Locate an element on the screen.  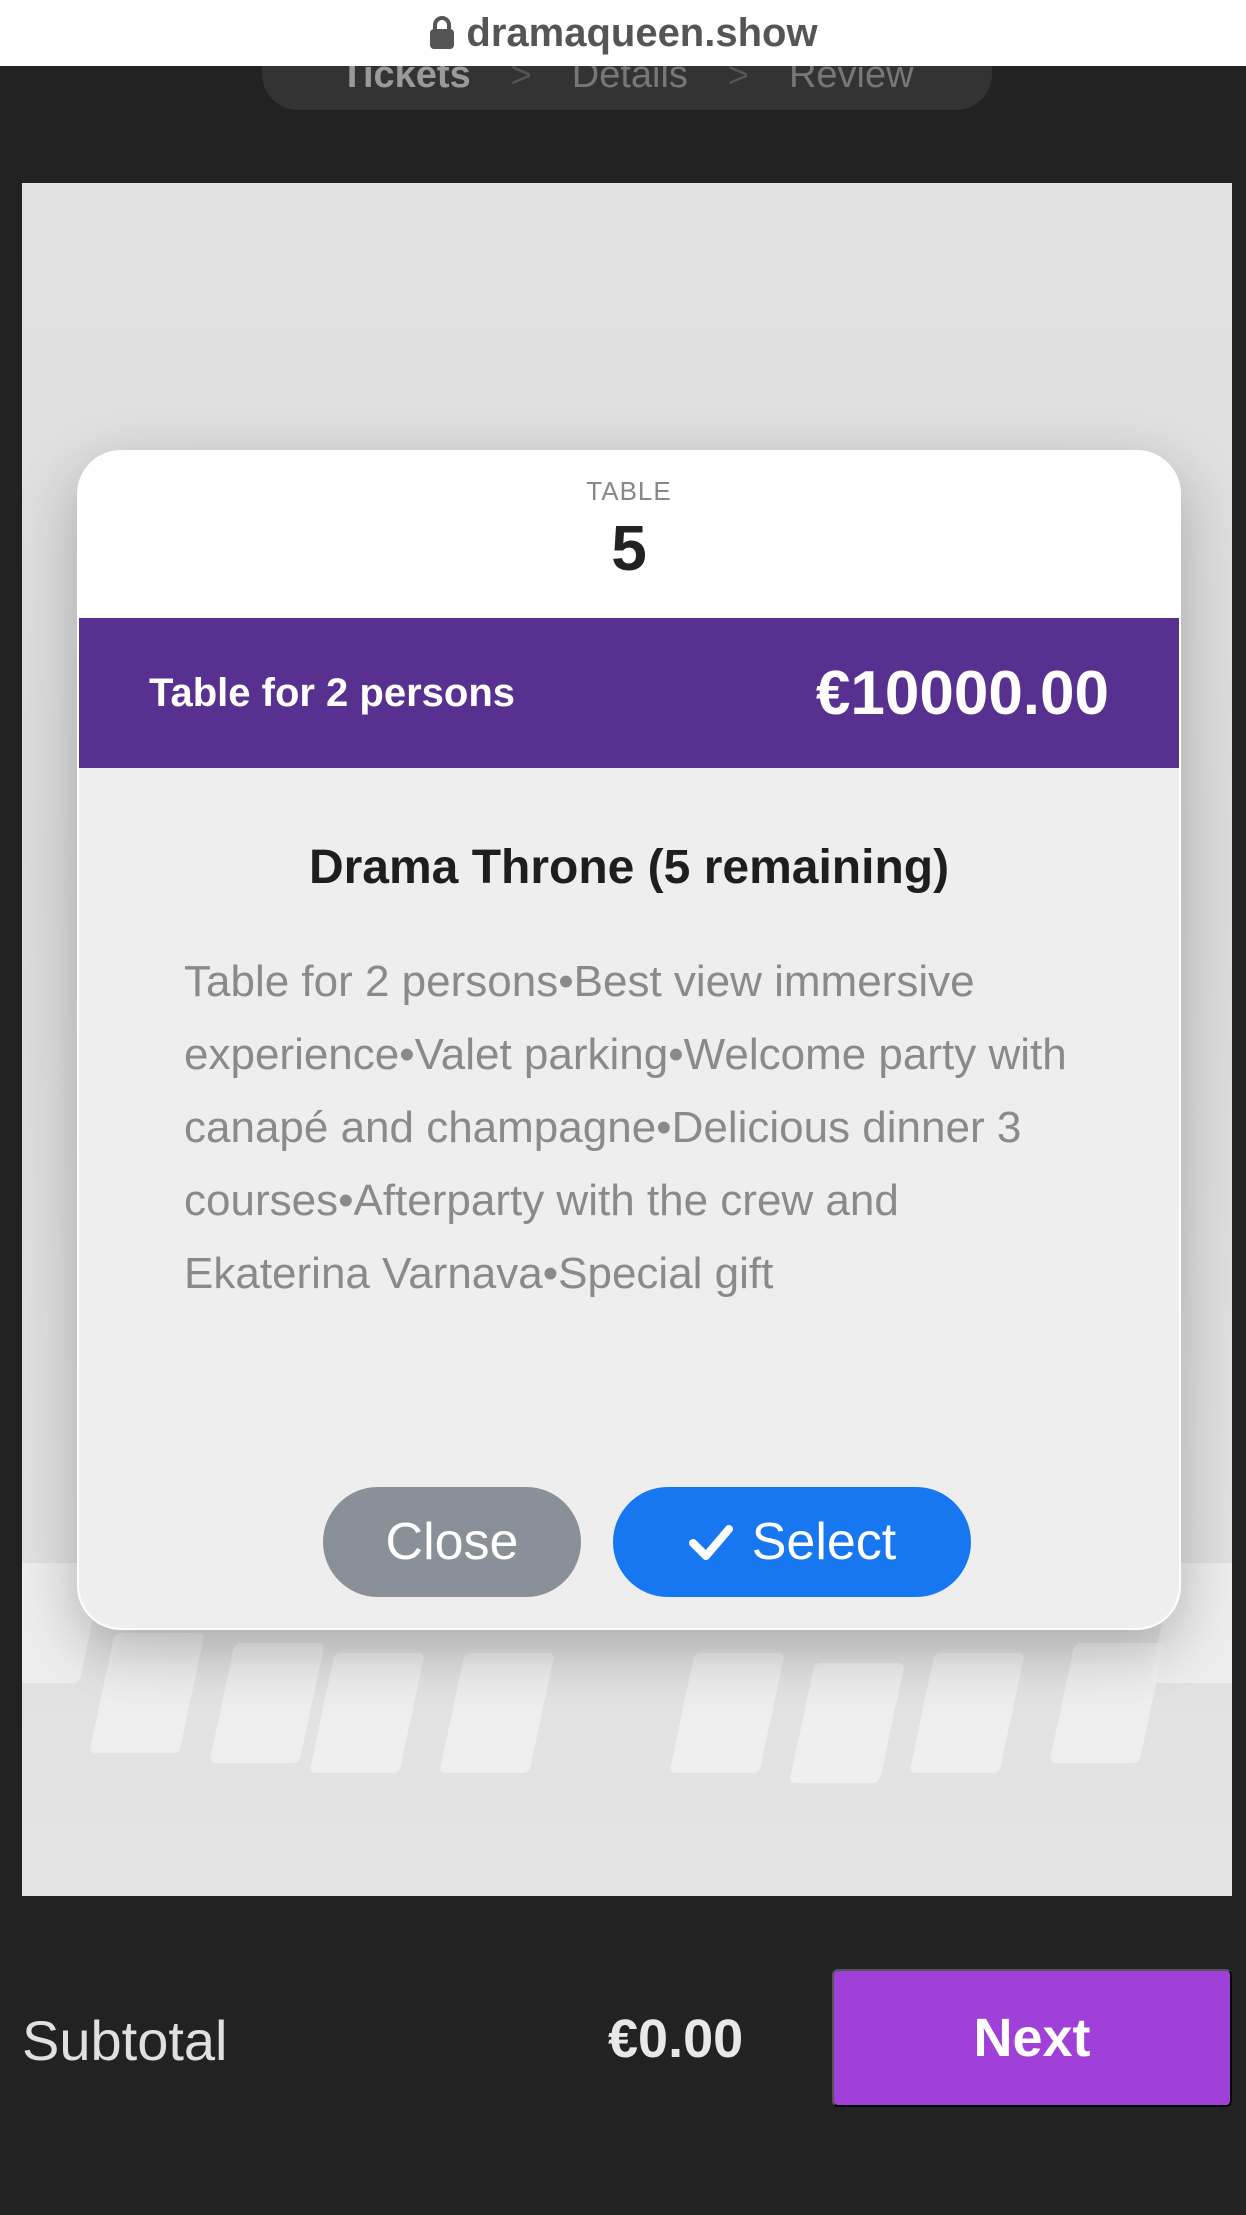
subtotal-label: Subtotal is located at coordinates (125, 2040).